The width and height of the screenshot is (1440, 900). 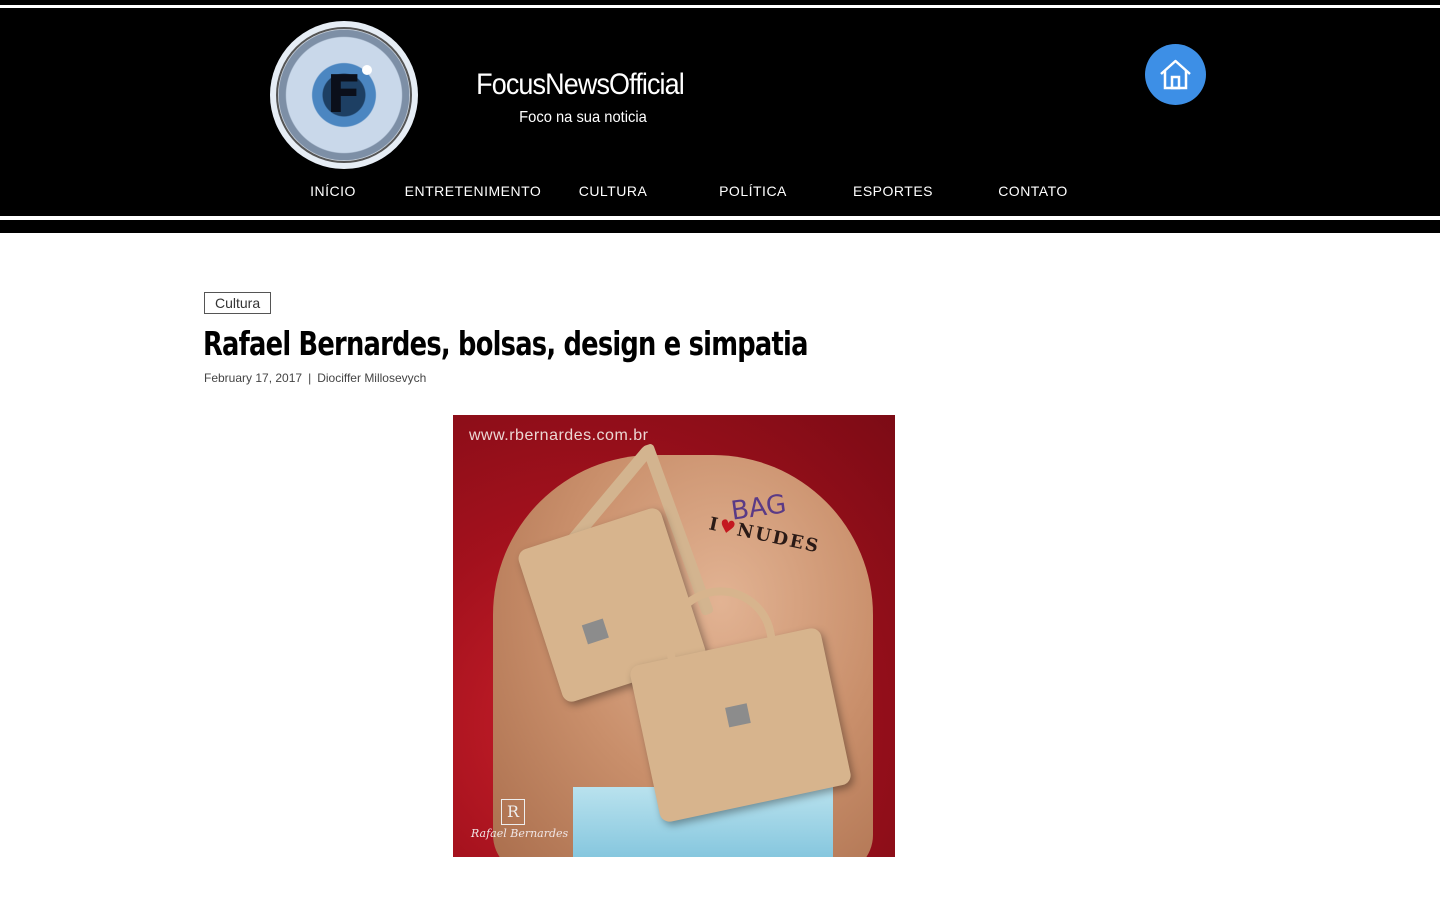 What do you see at coordinates (253, 378) in the screenshot?
I see `article-date: February 17, 2017` at bounding box center [253, 378].